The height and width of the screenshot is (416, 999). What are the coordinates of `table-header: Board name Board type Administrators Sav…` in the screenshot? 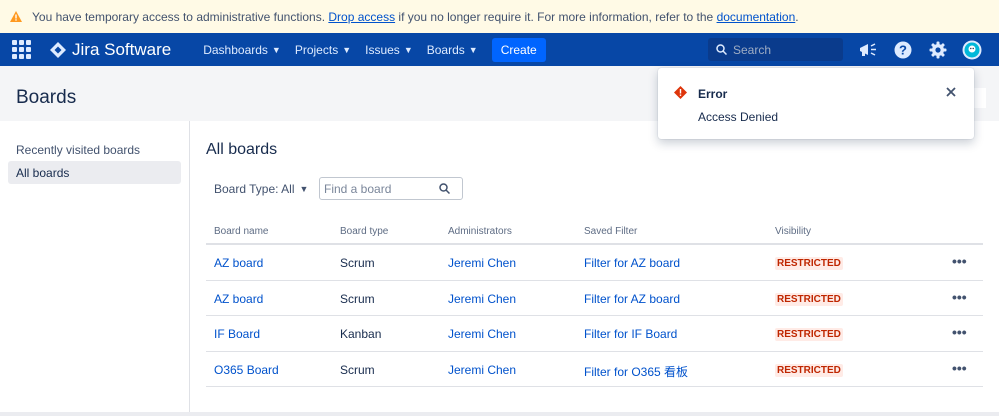 It's located at (594, 232).